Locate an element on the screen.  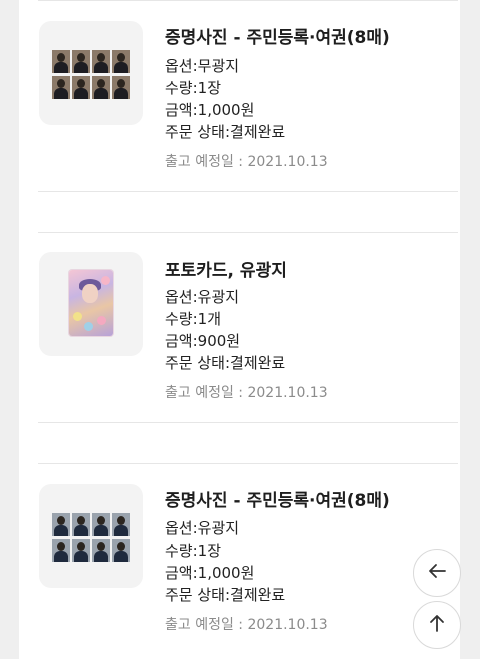
back-button is located at coordinates (437, 573).